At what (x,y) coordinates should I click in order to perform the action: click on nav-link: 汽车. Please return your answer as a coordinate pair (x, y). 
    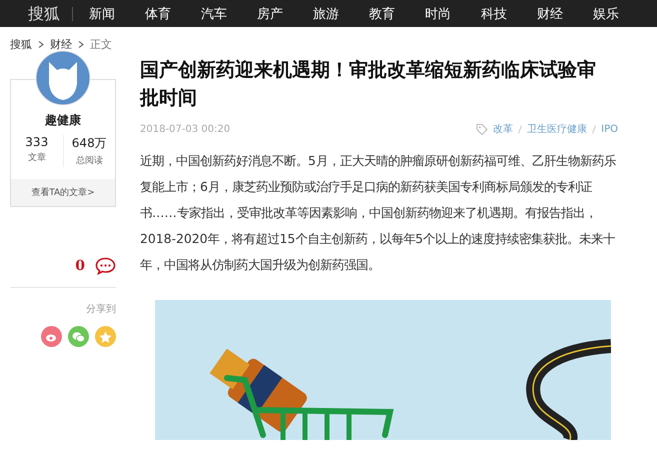
    Looking at the image, I should click on (229, 13).